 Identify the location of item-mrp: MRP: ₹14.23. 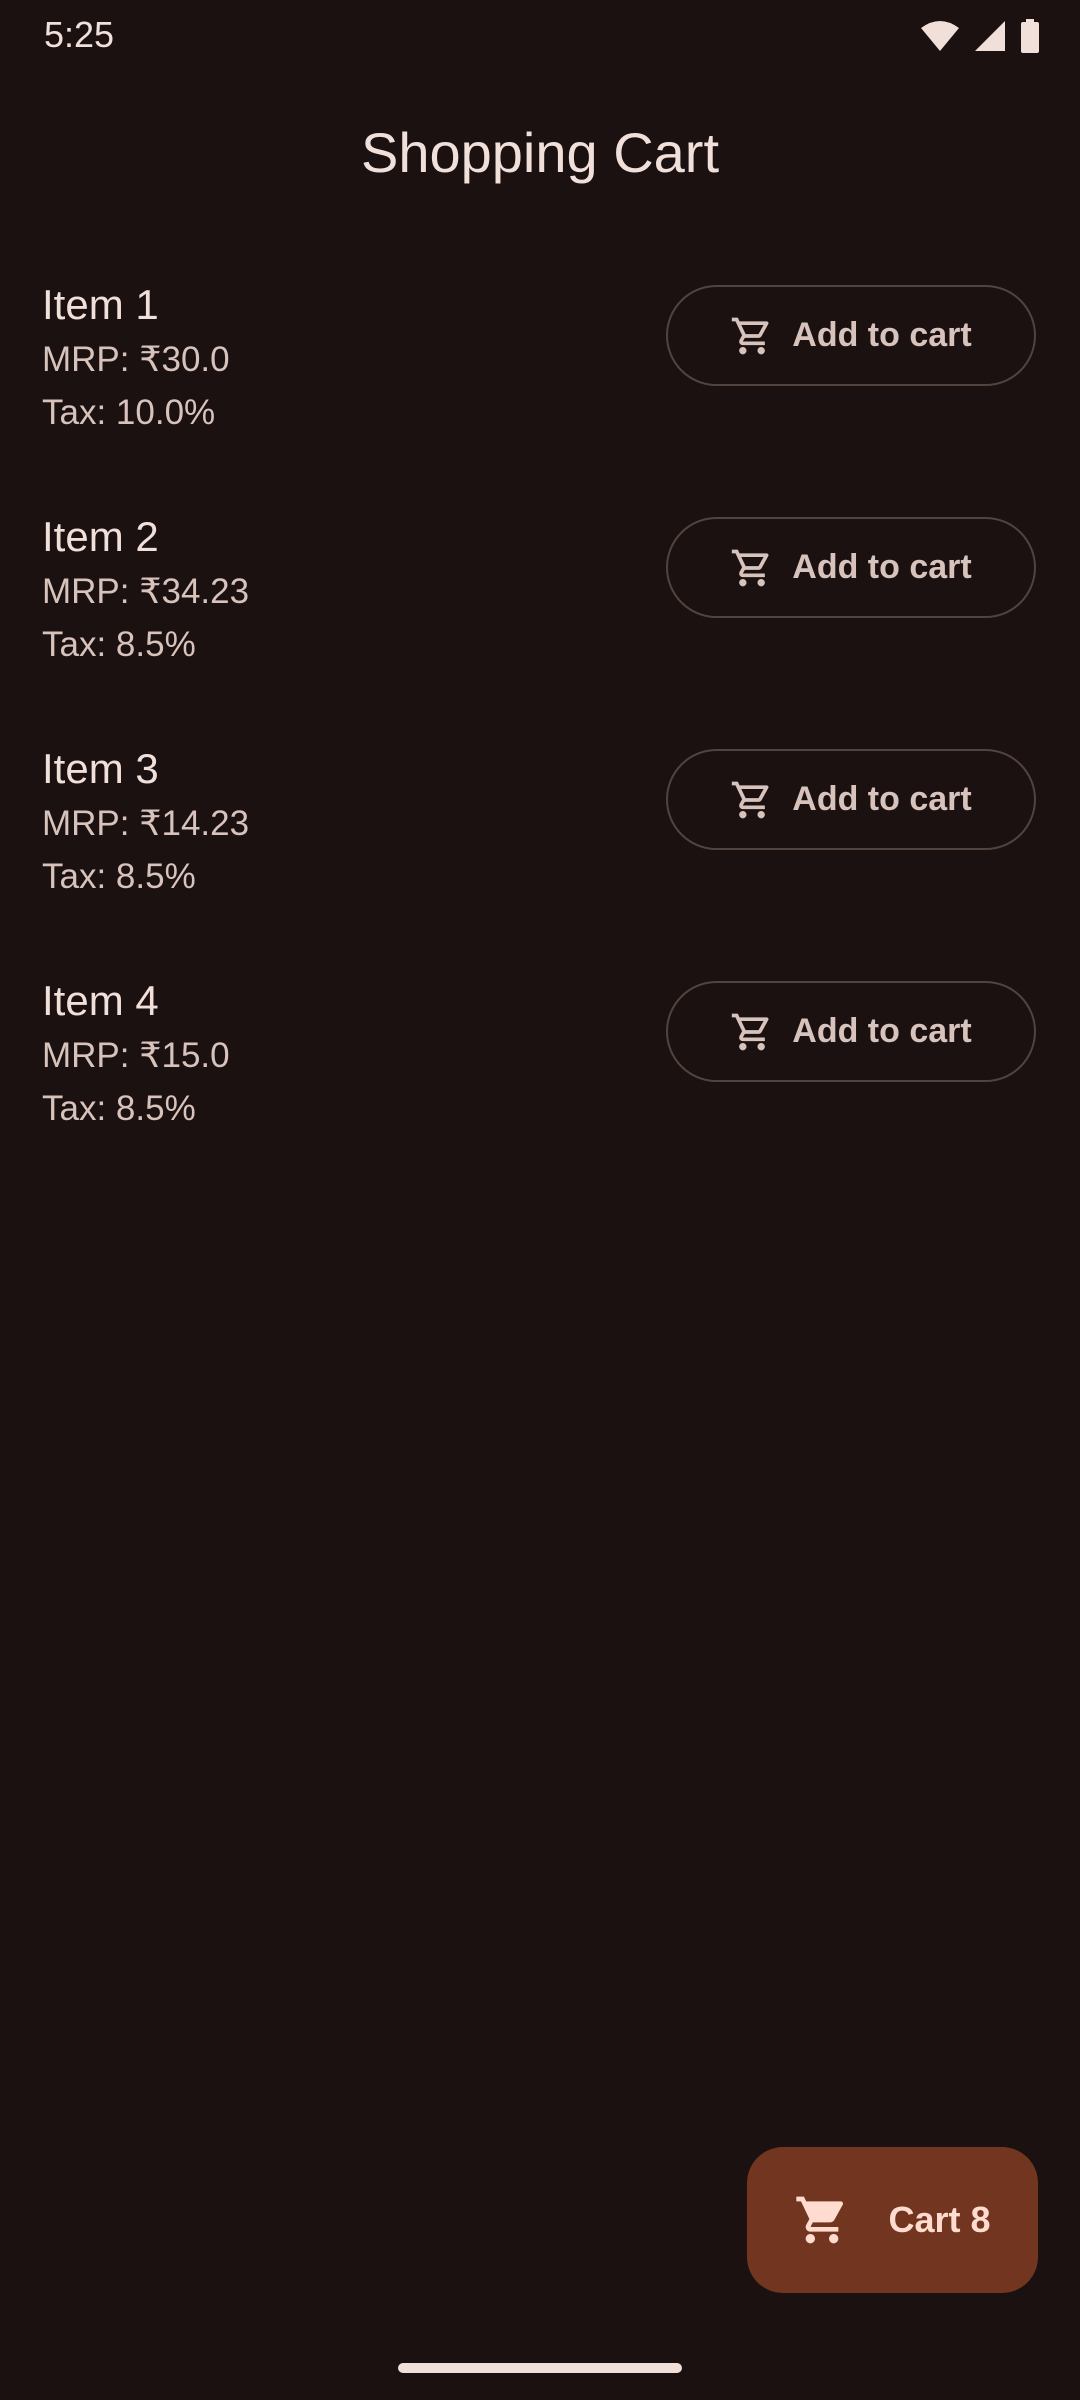
(146, 823).